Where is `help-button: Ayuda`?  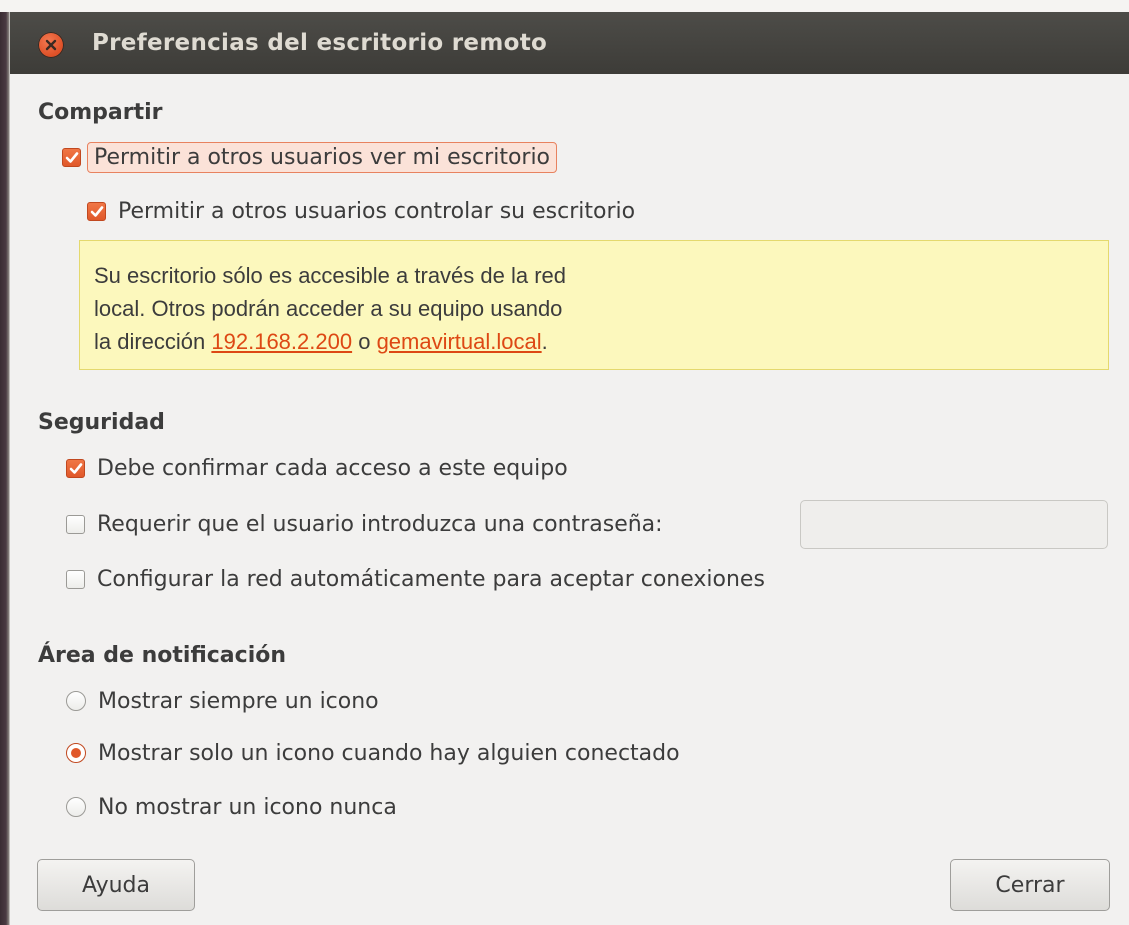 help-button: Ayuda is located at coordinates (116, 885).